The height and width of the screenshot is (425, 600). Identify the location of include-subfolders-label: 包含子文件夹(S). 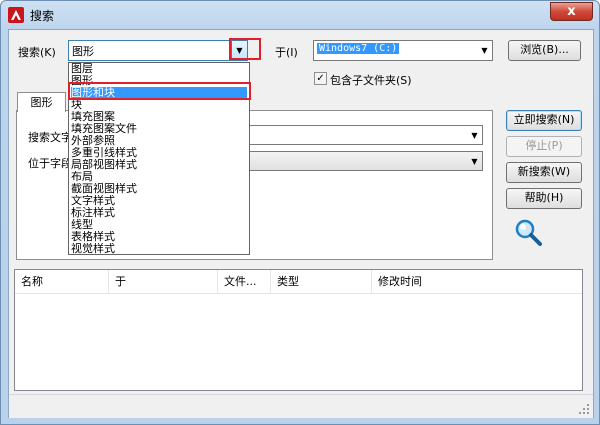
(371, 80).